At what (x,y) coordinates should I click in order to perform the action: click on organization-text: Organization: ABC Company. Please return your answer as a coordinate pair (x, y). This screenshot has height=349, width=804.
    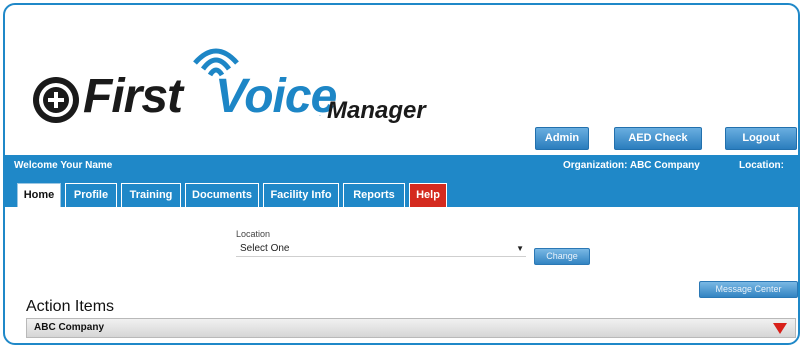
    Looking at the image, I should click on (631, 165).